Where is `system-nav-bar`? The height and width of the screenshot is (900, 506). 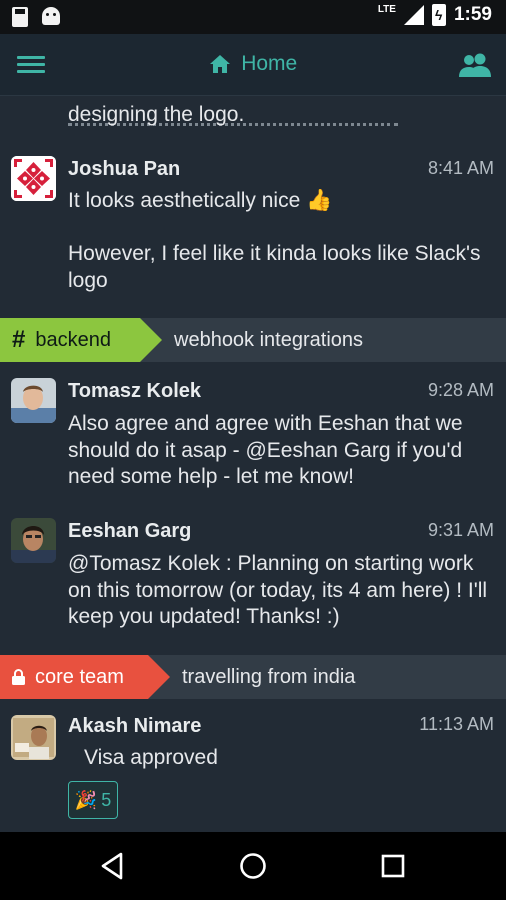
system-nav-bar is located at coordinates (253, 866).